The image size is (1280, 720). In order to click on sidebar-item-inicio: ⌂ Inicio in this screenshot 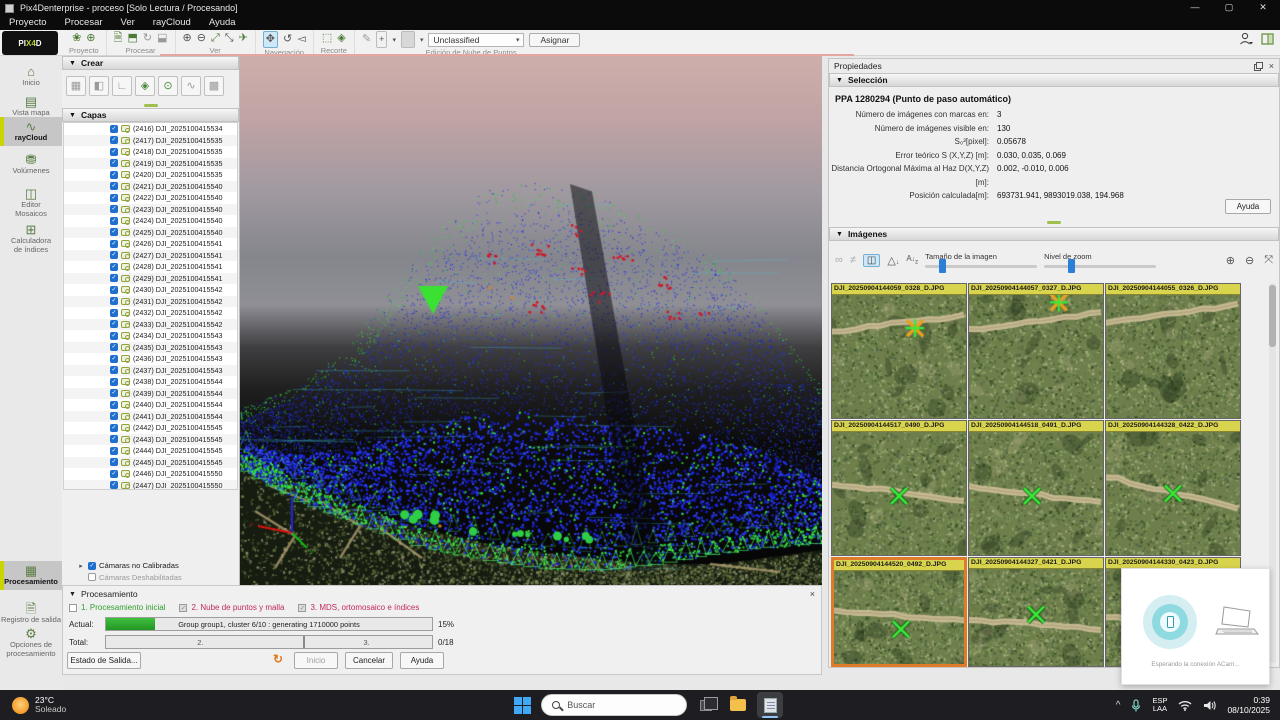, I will do `click(31, 76)`.